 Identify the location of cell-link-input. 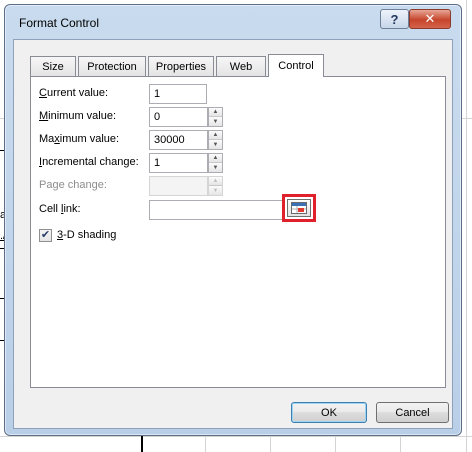
(216, 210).